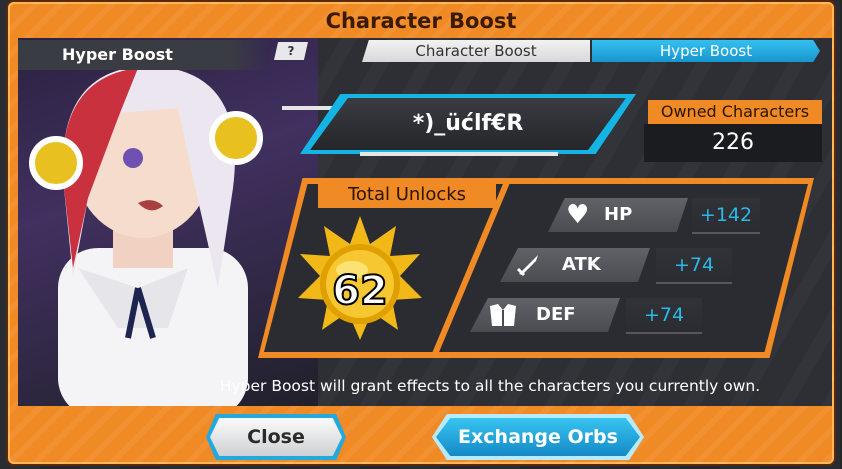 The image size is (842, 469). What do you see at coordinates (360, 291) in the screenshot?
I see `total-unlocks-value: 62` at bounding box center [360, 291].